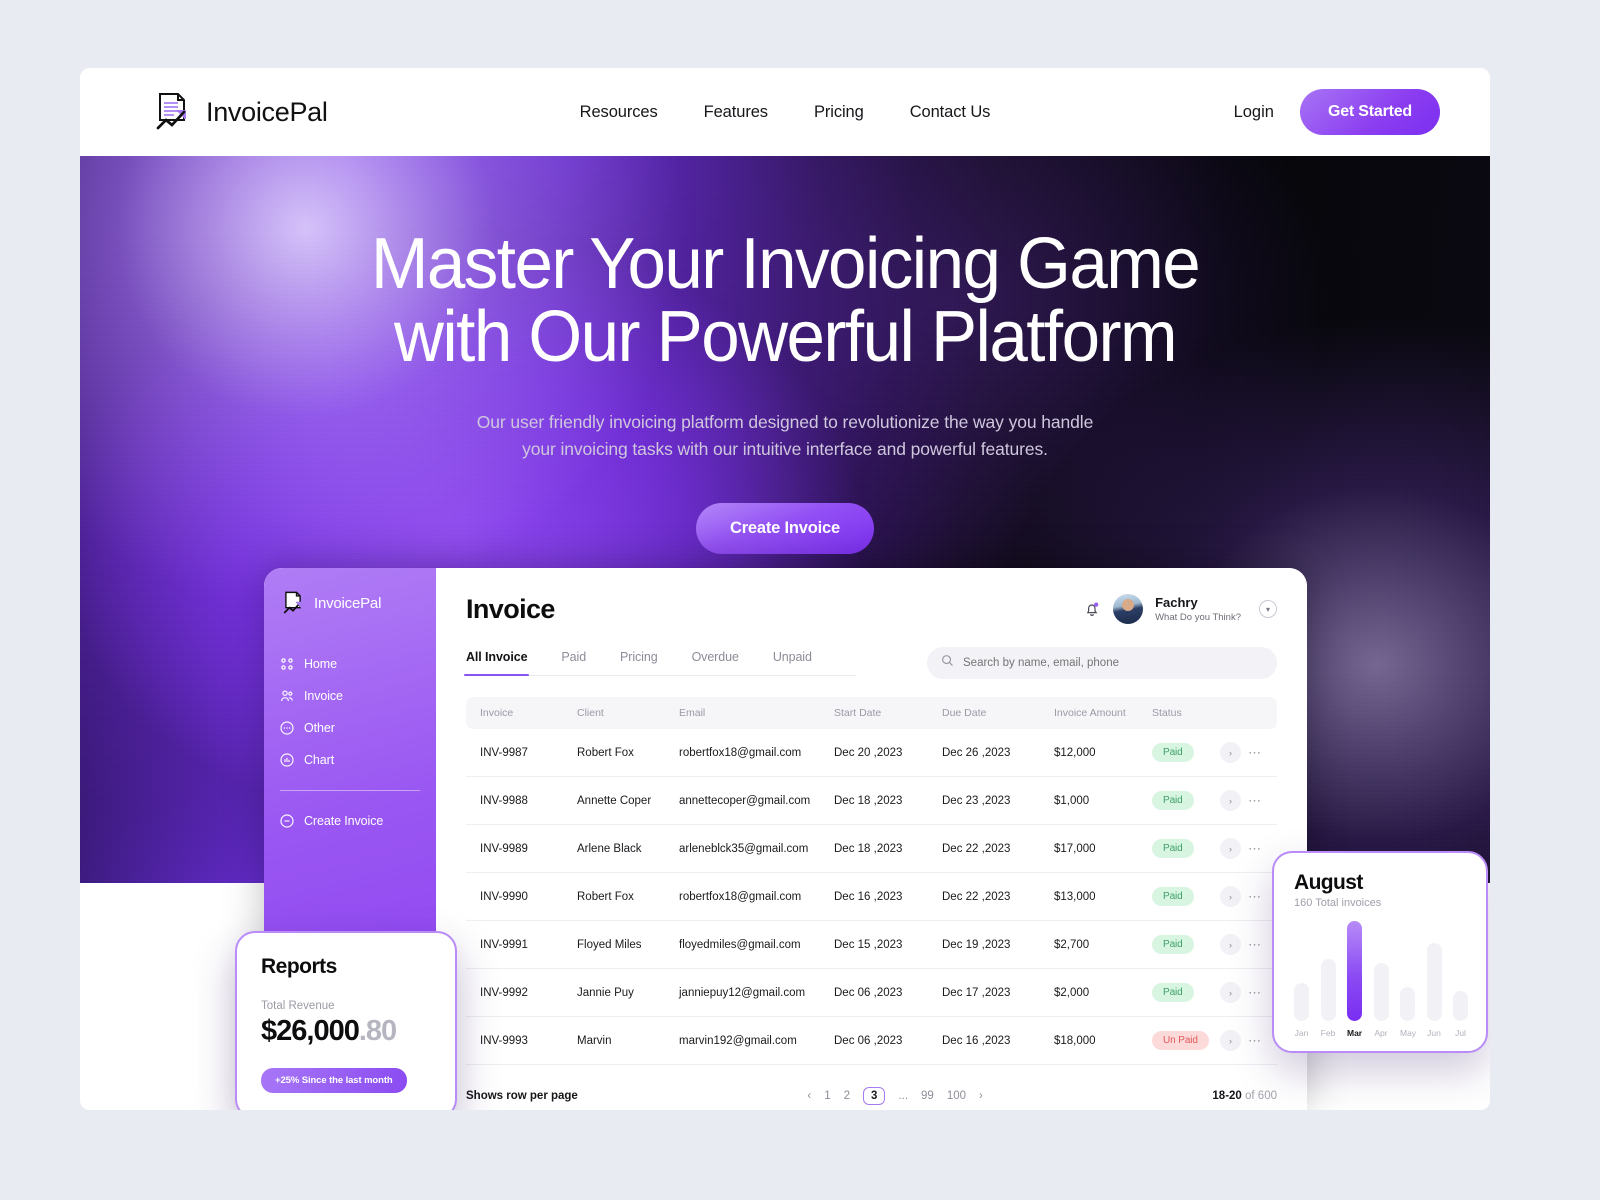  I want to click on search-input, so click(1113, 663).